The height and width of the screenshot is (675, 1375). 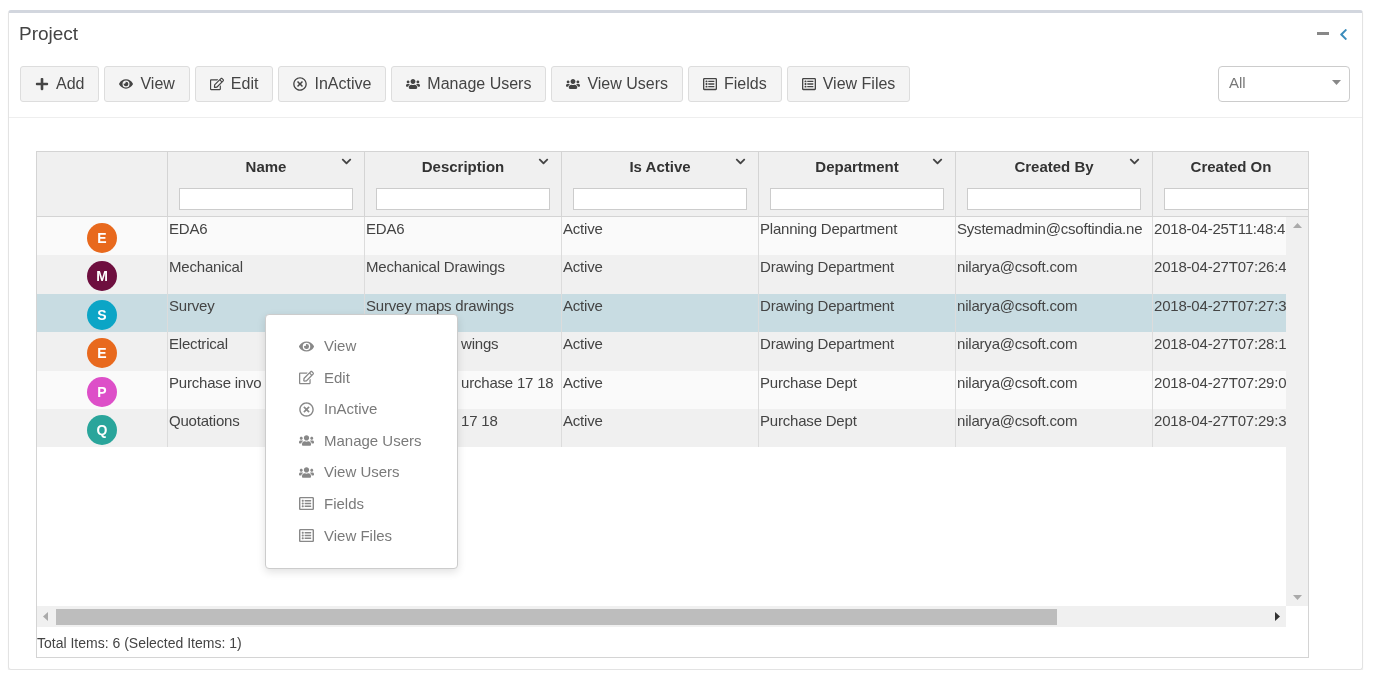 I want to click on table-cell: Mechanical, so click(x=206, y=267).